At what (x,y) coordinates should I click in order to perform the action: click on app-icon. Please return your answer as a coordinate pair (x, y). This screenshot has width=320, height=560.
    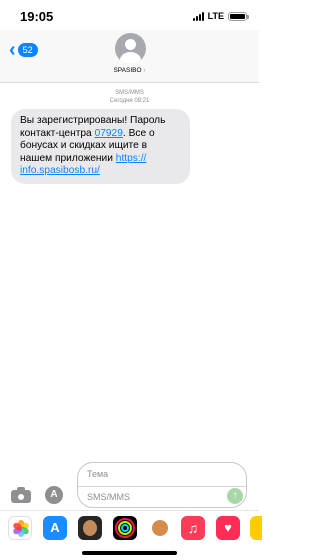
    Looking at the image, I should click on (256, 528).